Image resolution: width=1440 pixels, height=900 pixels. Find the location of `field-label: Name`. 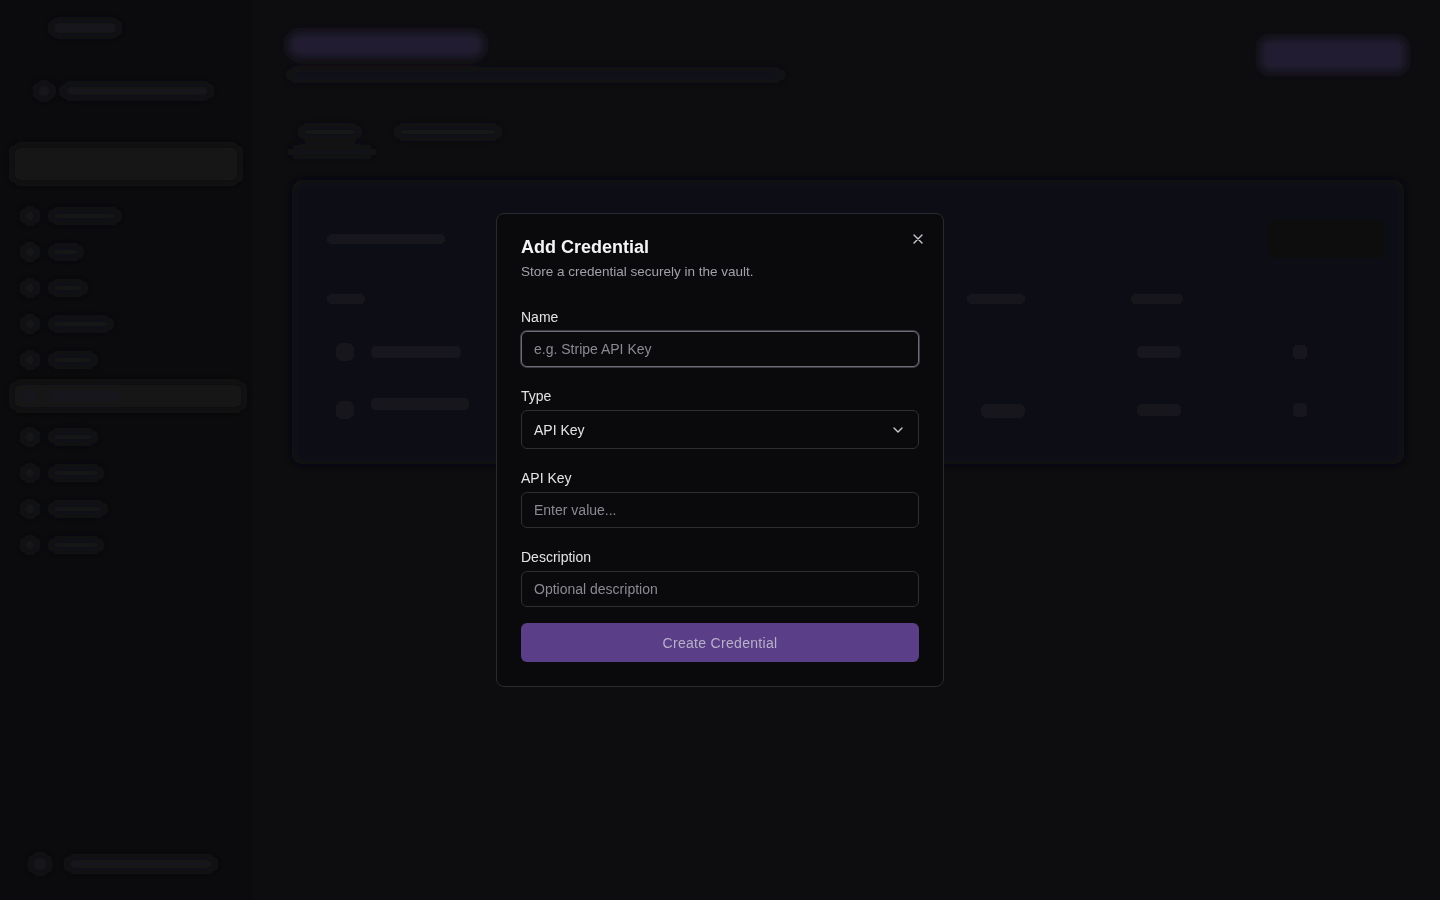

field-label: Name is located at coordinates (540, 317).